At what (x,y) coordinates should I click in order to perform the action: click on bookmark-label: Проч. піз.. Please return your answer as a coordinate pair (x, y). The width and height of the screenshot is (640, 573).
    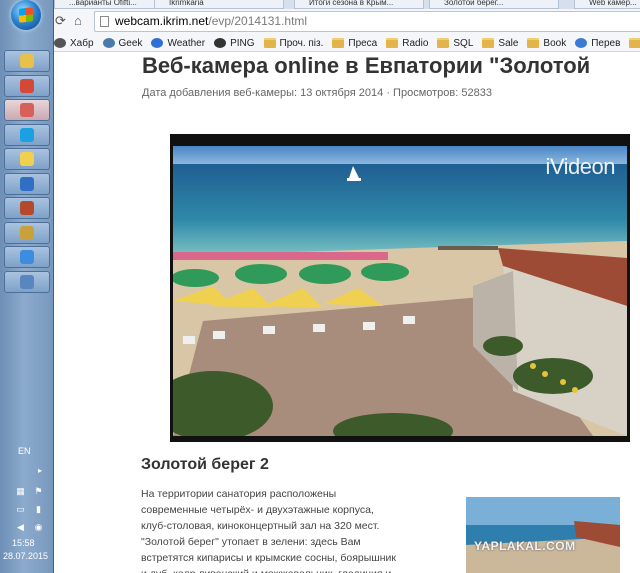
    Looking at the image, I should click on (301, 43).